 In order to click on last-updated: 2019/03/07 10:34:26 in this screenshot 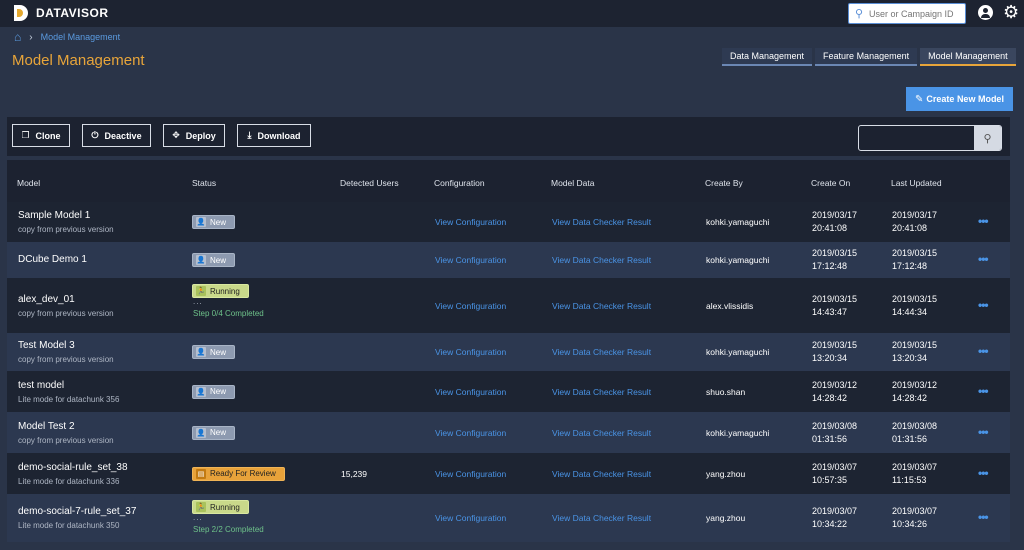, I will do `click(914, 518)`.